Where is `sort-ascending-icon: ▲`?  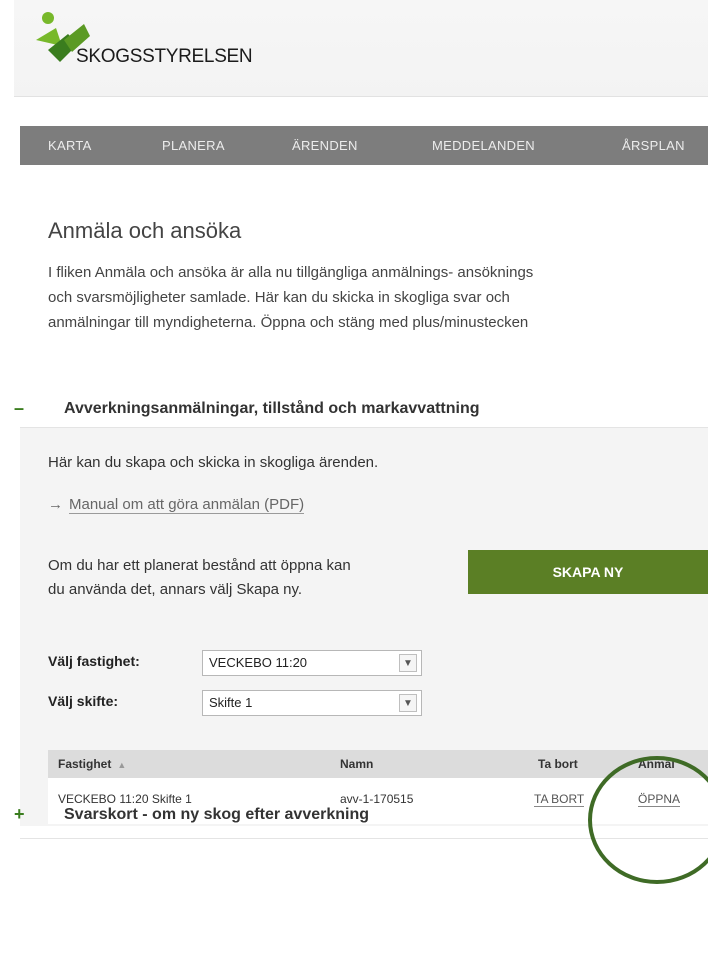 sort-ascending-icon: ▲ is located at coordinates (121, 765).